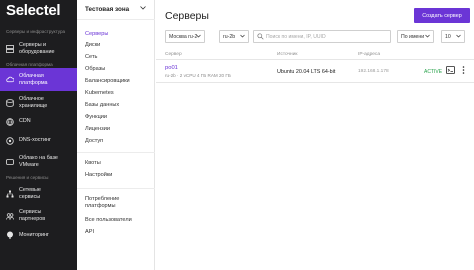 This screenshot has width=474, height=270. I want to click on menu-item-balancers: Балансировщики, so click(107, 81).